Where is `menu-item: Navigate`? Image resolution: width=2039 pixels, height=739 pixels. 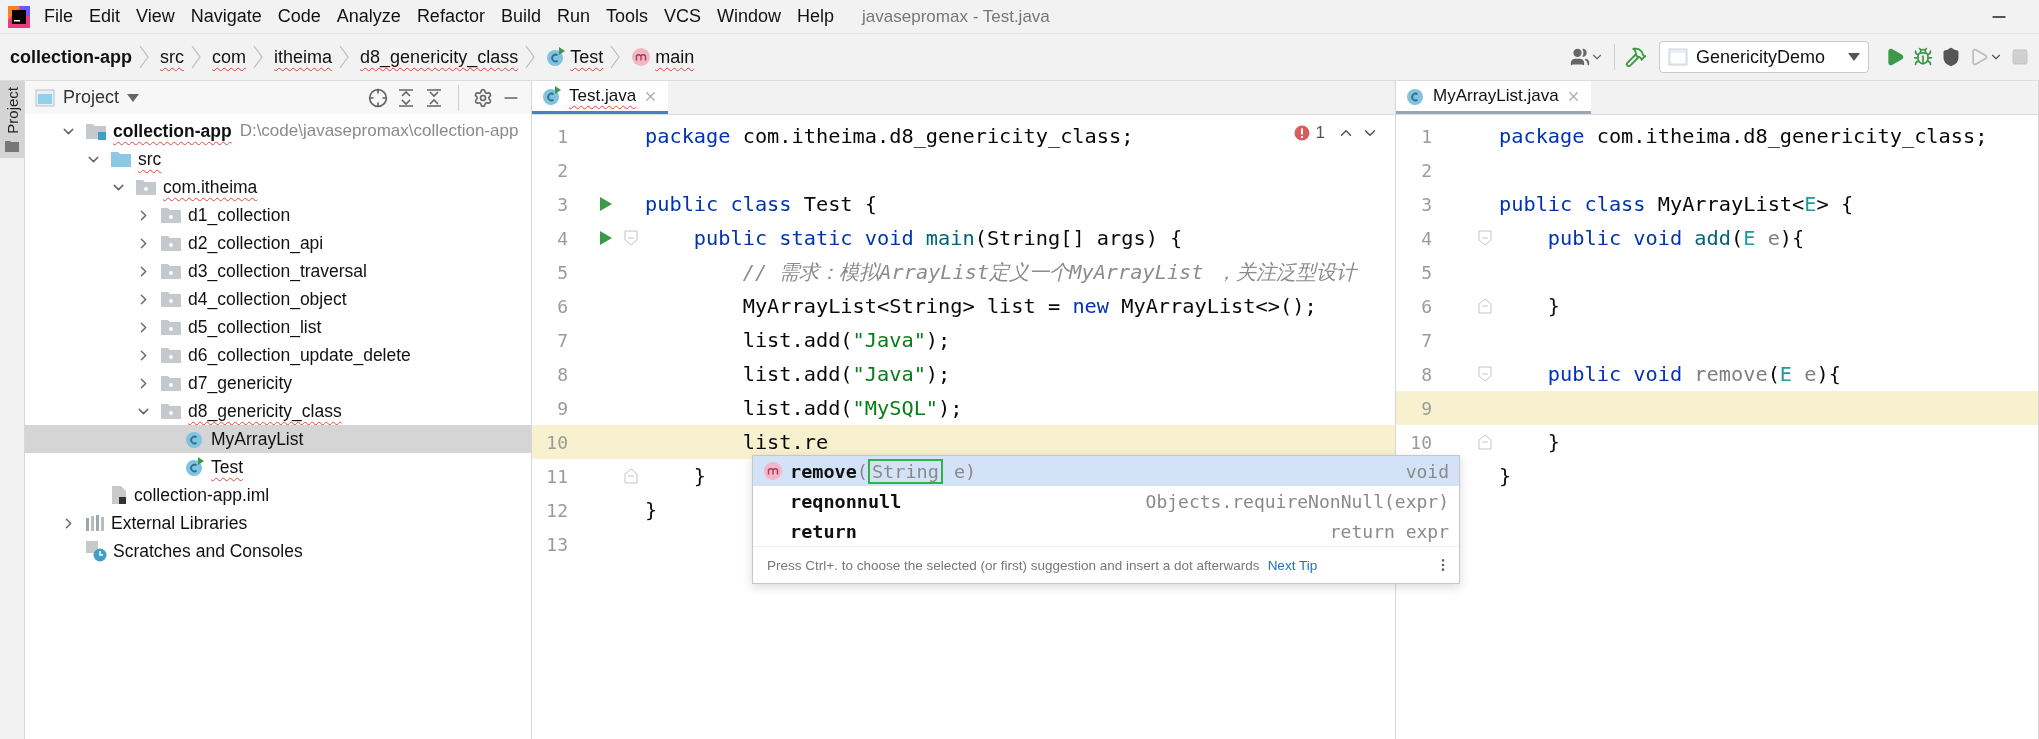
menu-item: Navigate is located at coordinates (226, 16).